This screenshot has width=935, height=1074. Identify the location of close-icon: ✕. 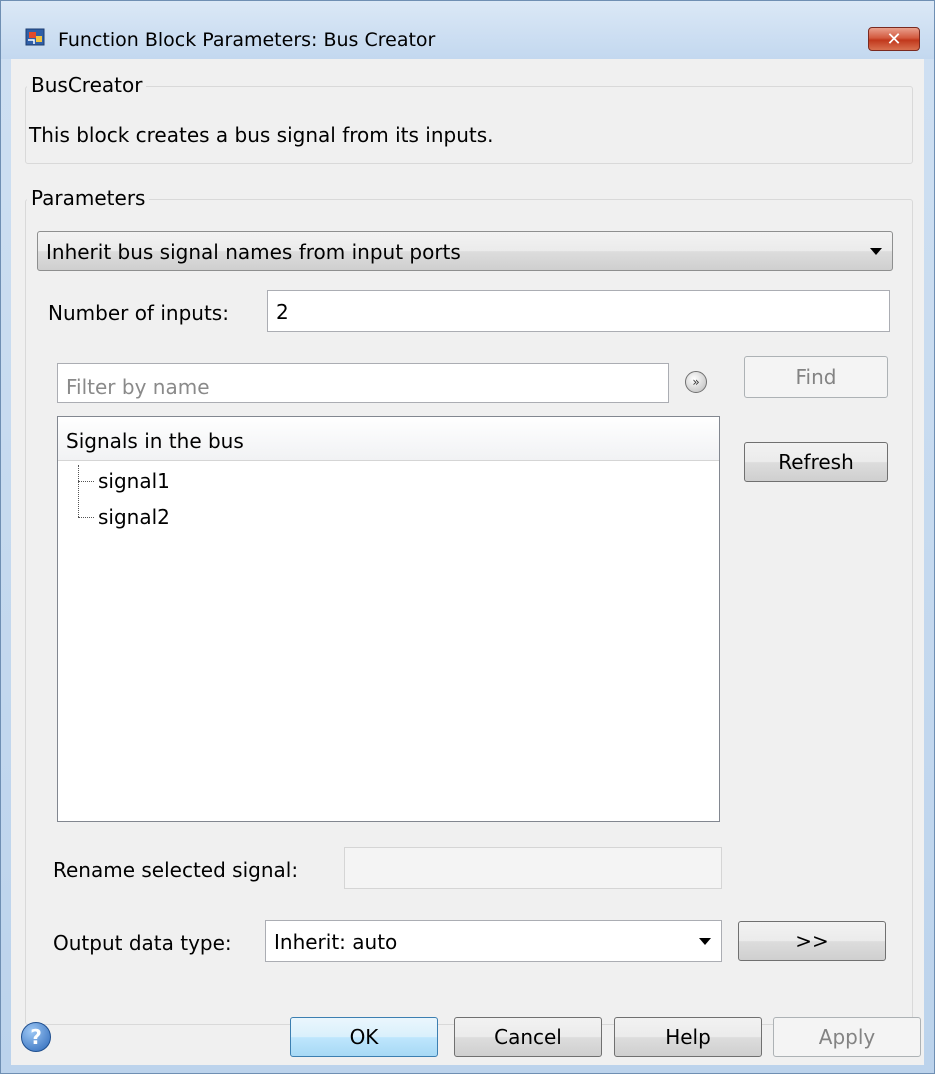
(894, 39).